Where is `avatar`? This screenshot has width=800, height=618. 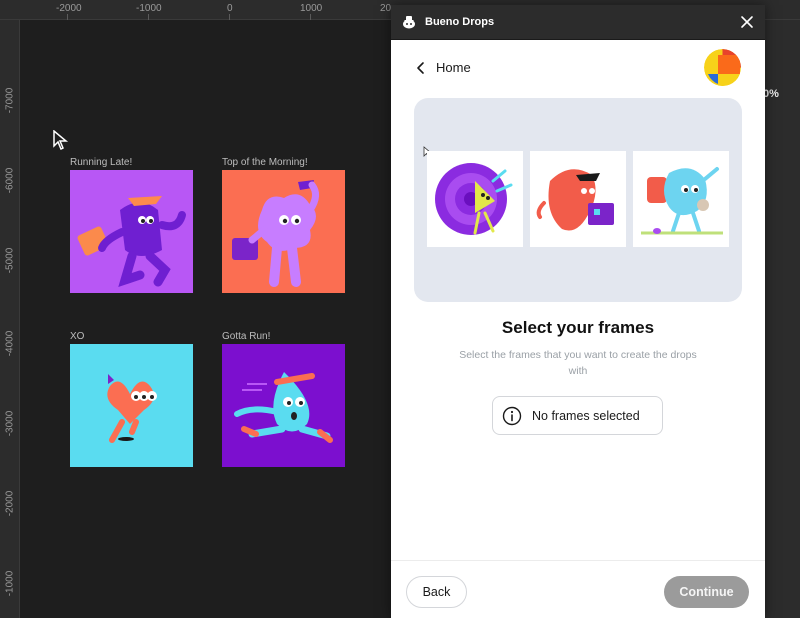 avatar is located at coordinates (722, 67).